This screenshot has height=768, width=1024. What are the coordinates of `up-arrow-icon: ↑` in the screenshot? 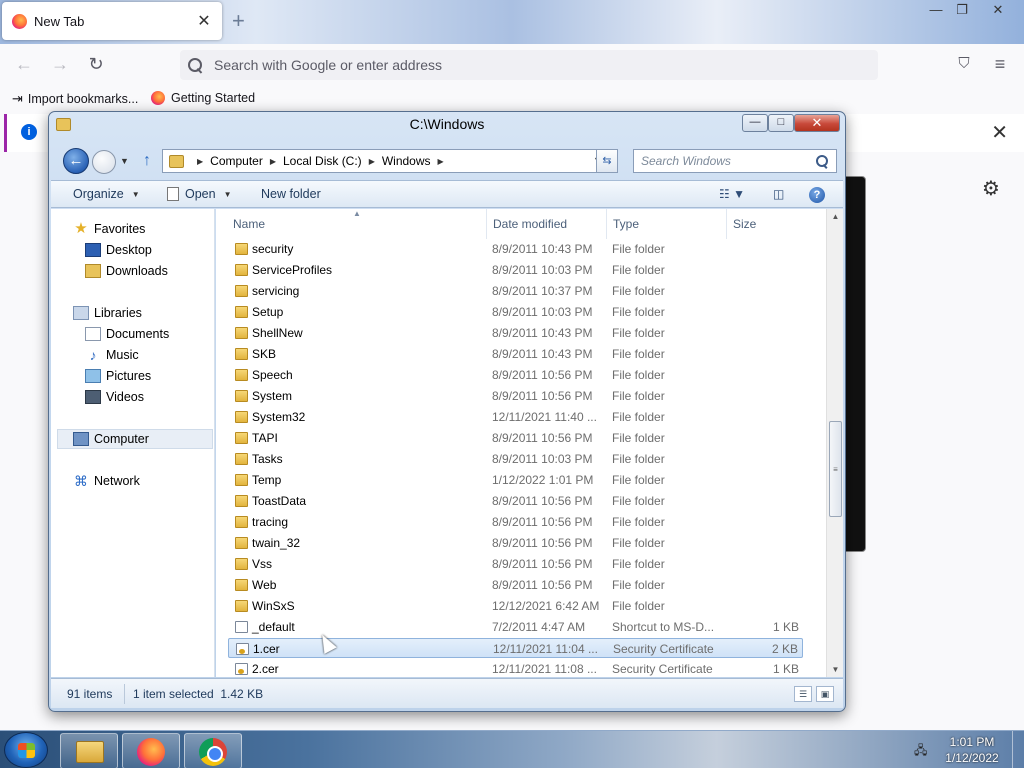 It's located at (147, 161).